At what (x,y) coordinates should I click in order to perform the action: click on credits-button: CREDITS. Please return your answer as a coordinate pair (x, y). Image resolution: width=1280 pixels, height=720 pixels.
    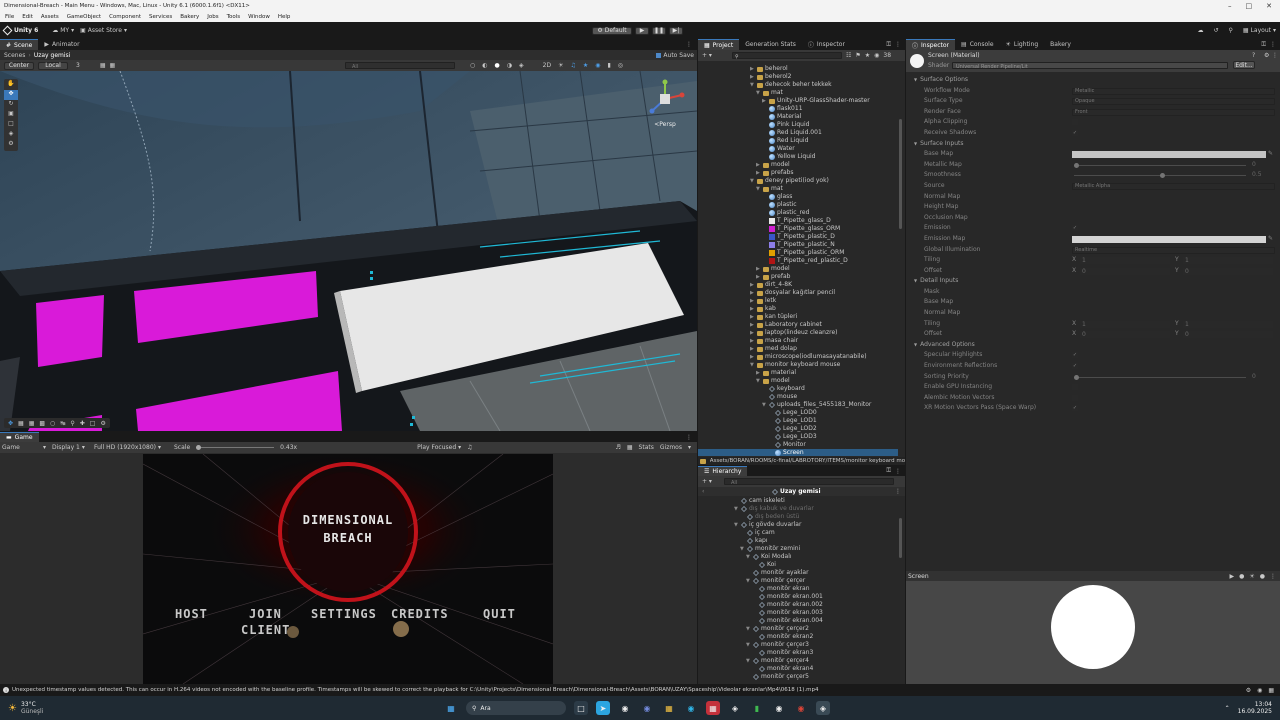
    Looking at the image, I should click on (420, 614).